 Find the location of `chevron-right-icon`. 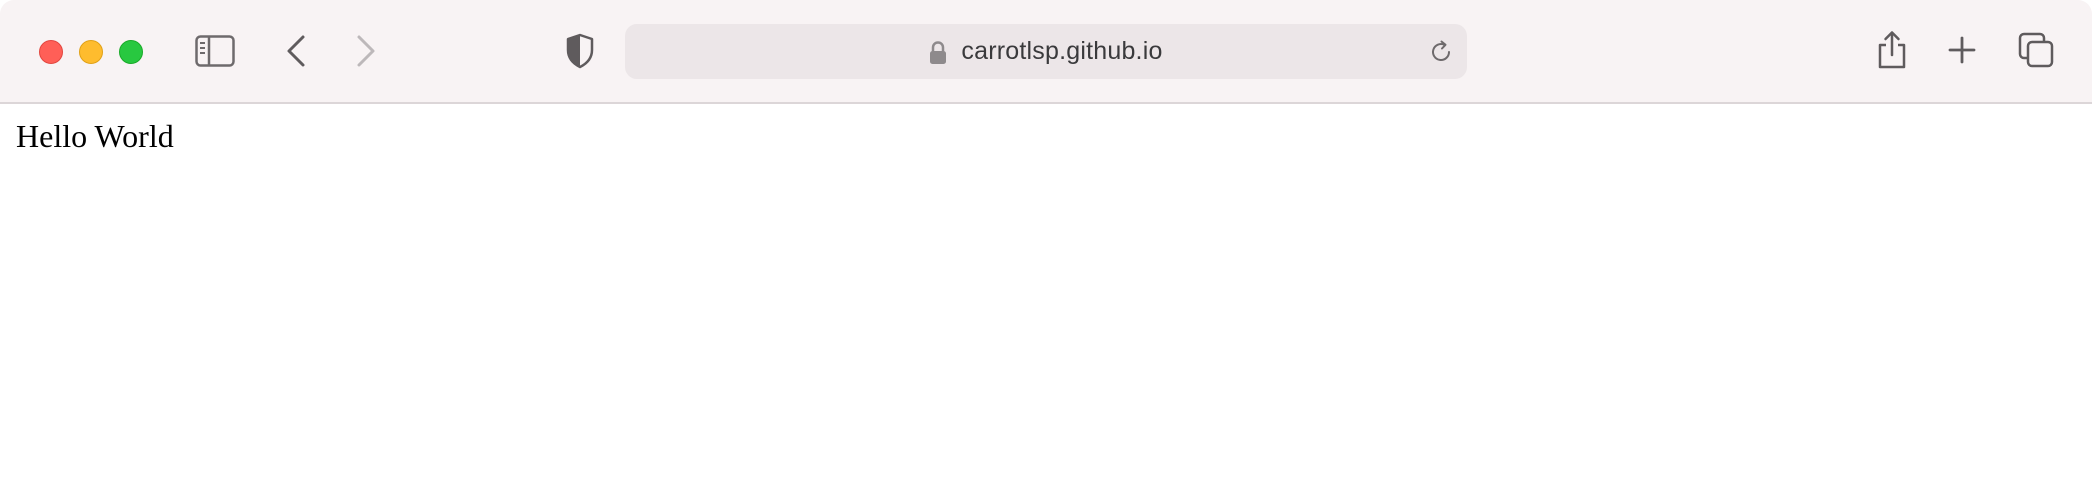

chevron-right-icon is located at coordinates (366, 51).